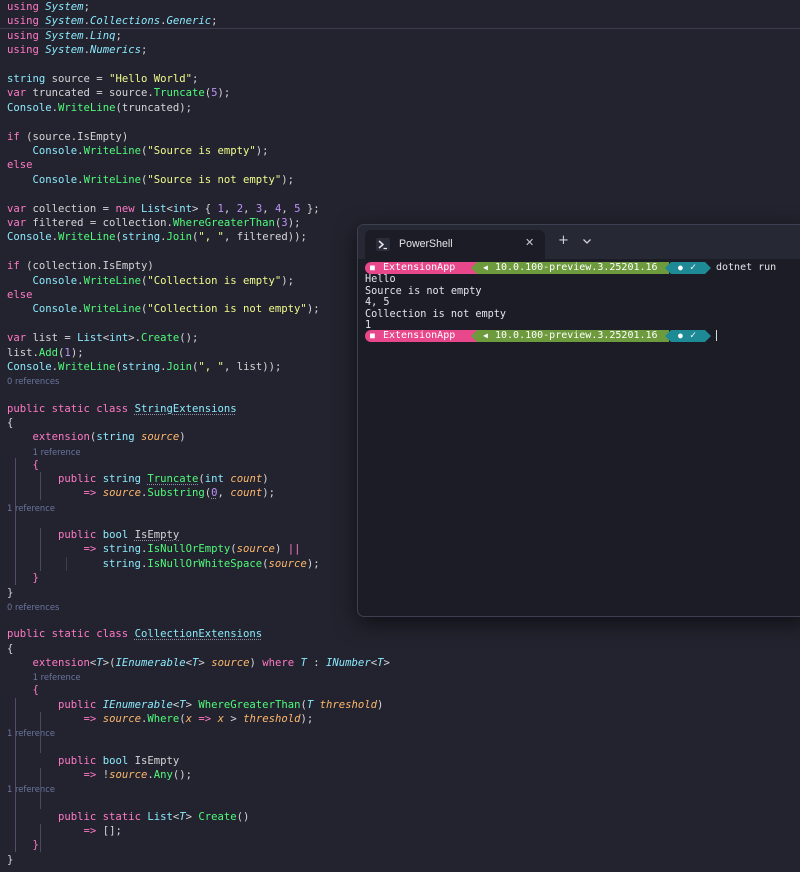  What do you see at coordinates (103, 79) in the screenshot?
I see `code-line: string source = "Hello World";` at bounding box center [103, 79].